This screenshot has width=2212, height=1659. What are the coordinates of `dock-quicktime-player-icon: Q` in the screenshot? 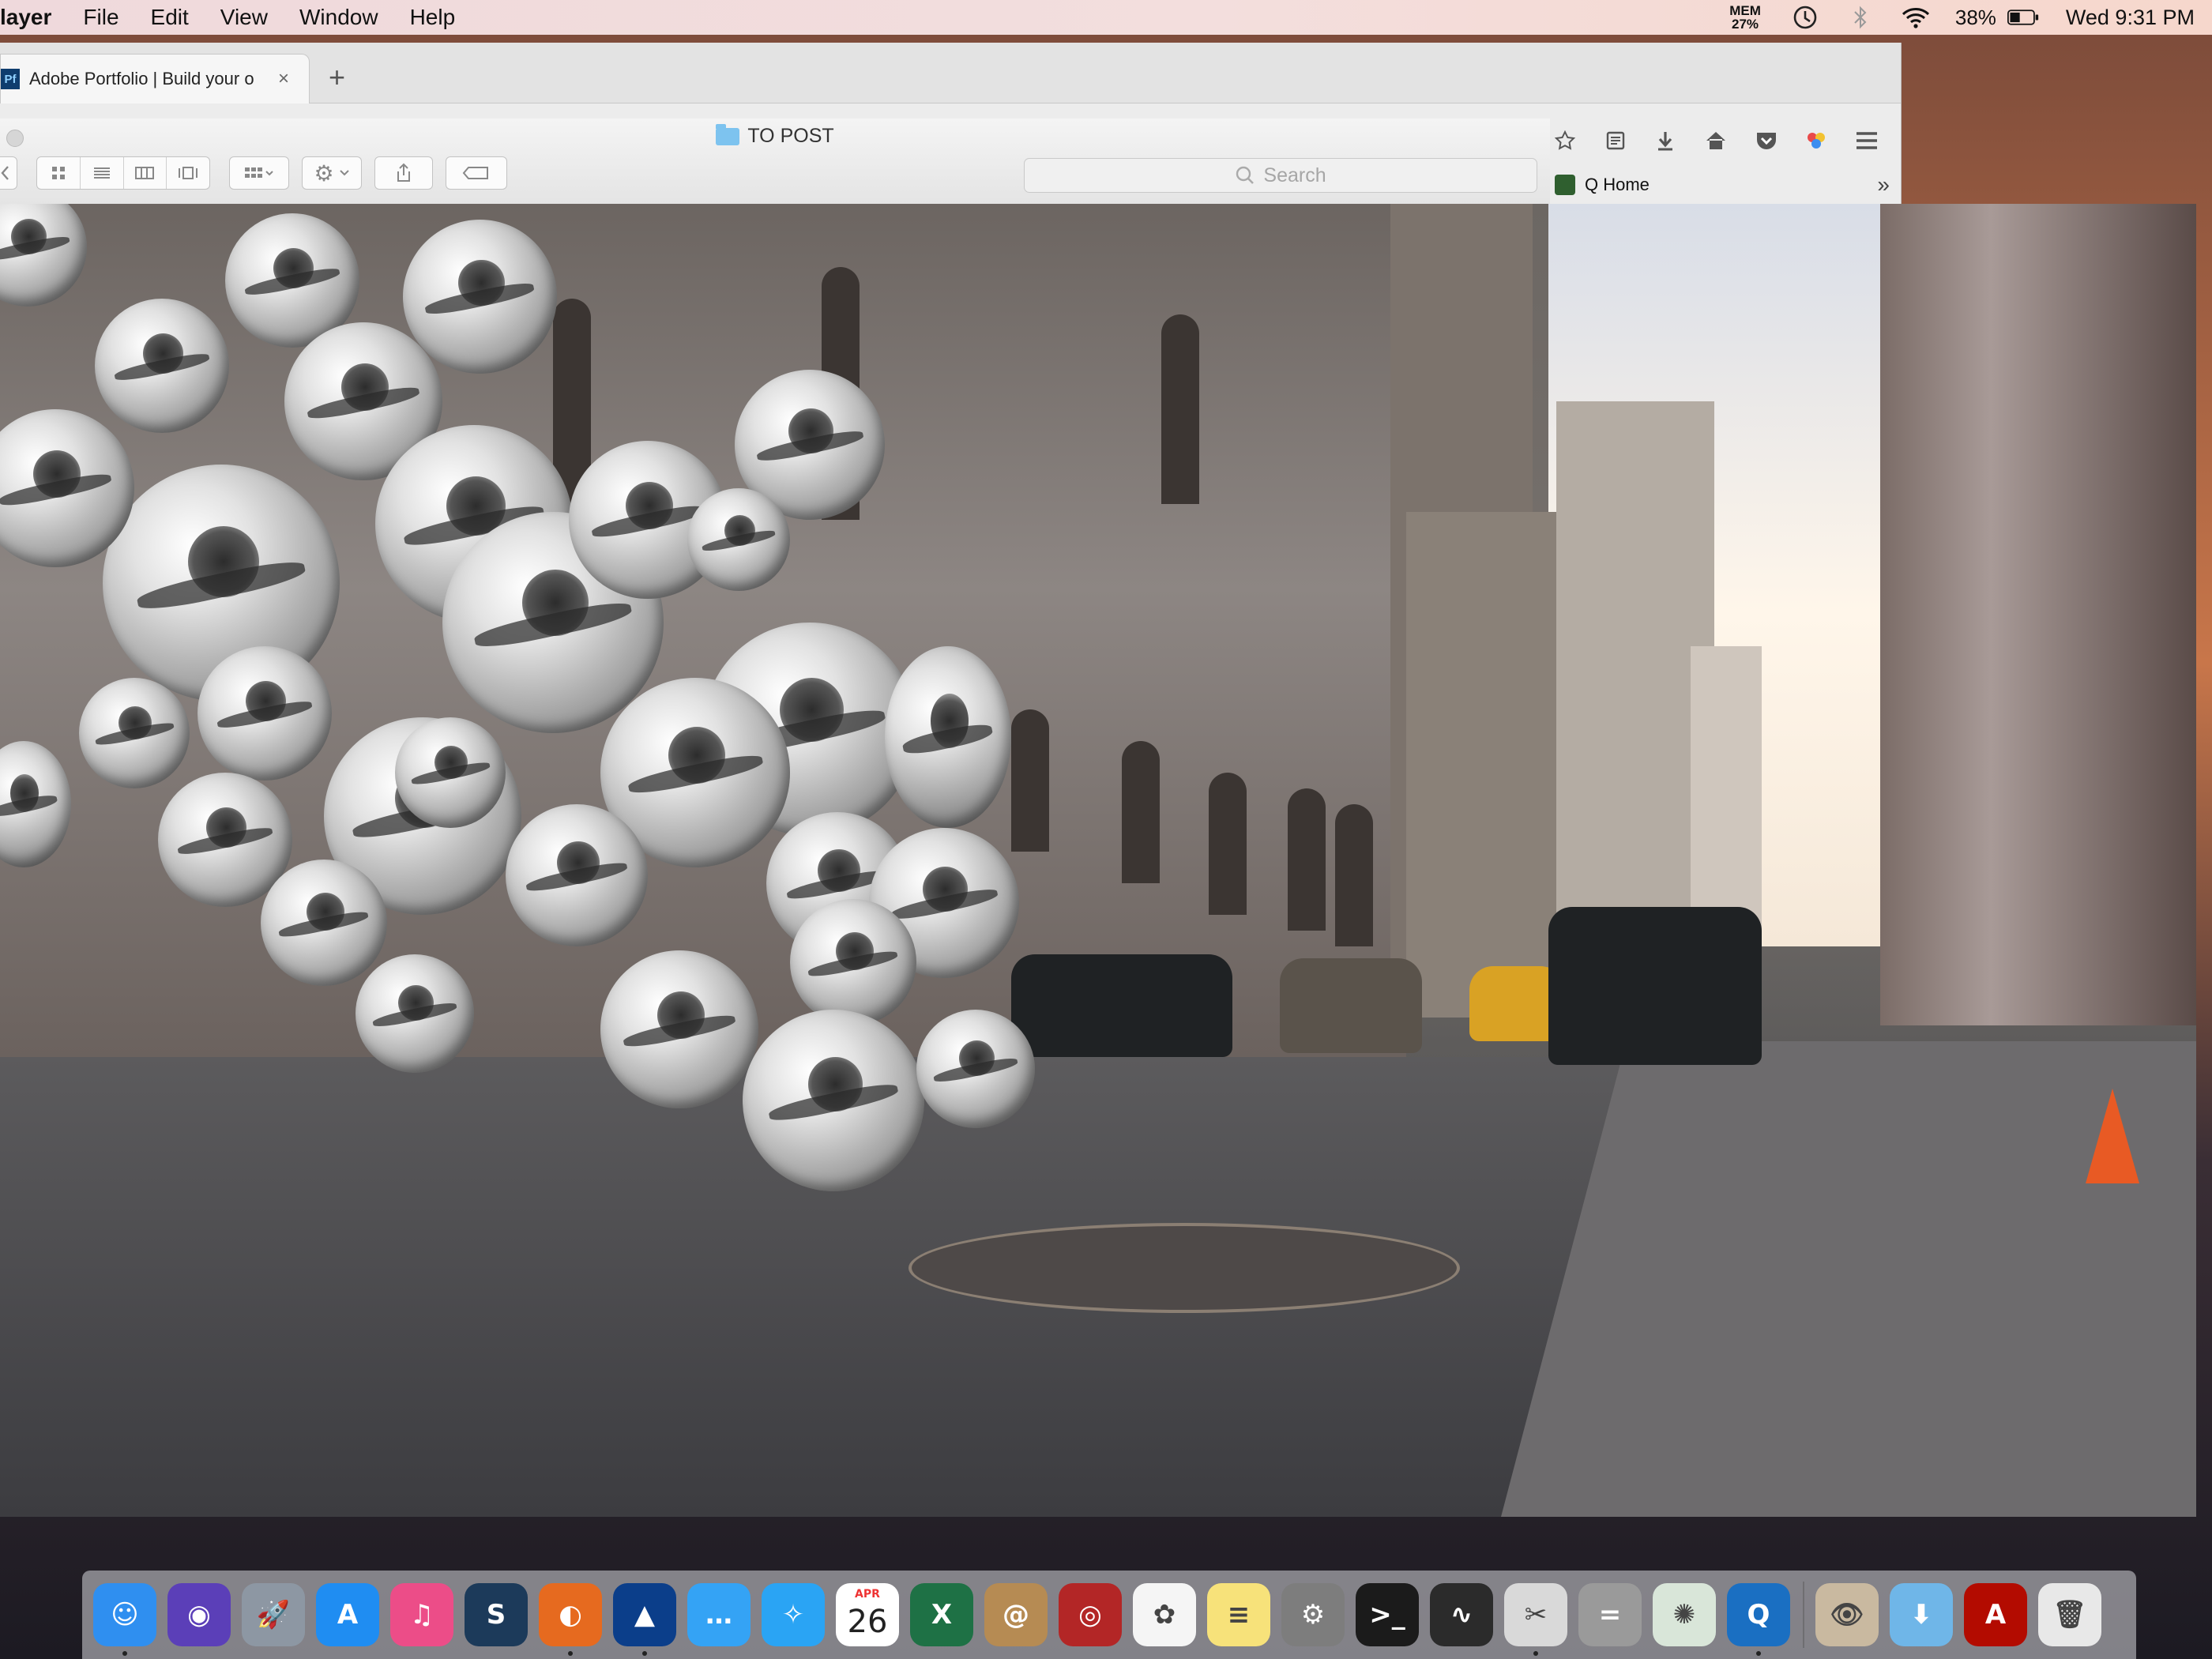 It's located at (1759, 1619).